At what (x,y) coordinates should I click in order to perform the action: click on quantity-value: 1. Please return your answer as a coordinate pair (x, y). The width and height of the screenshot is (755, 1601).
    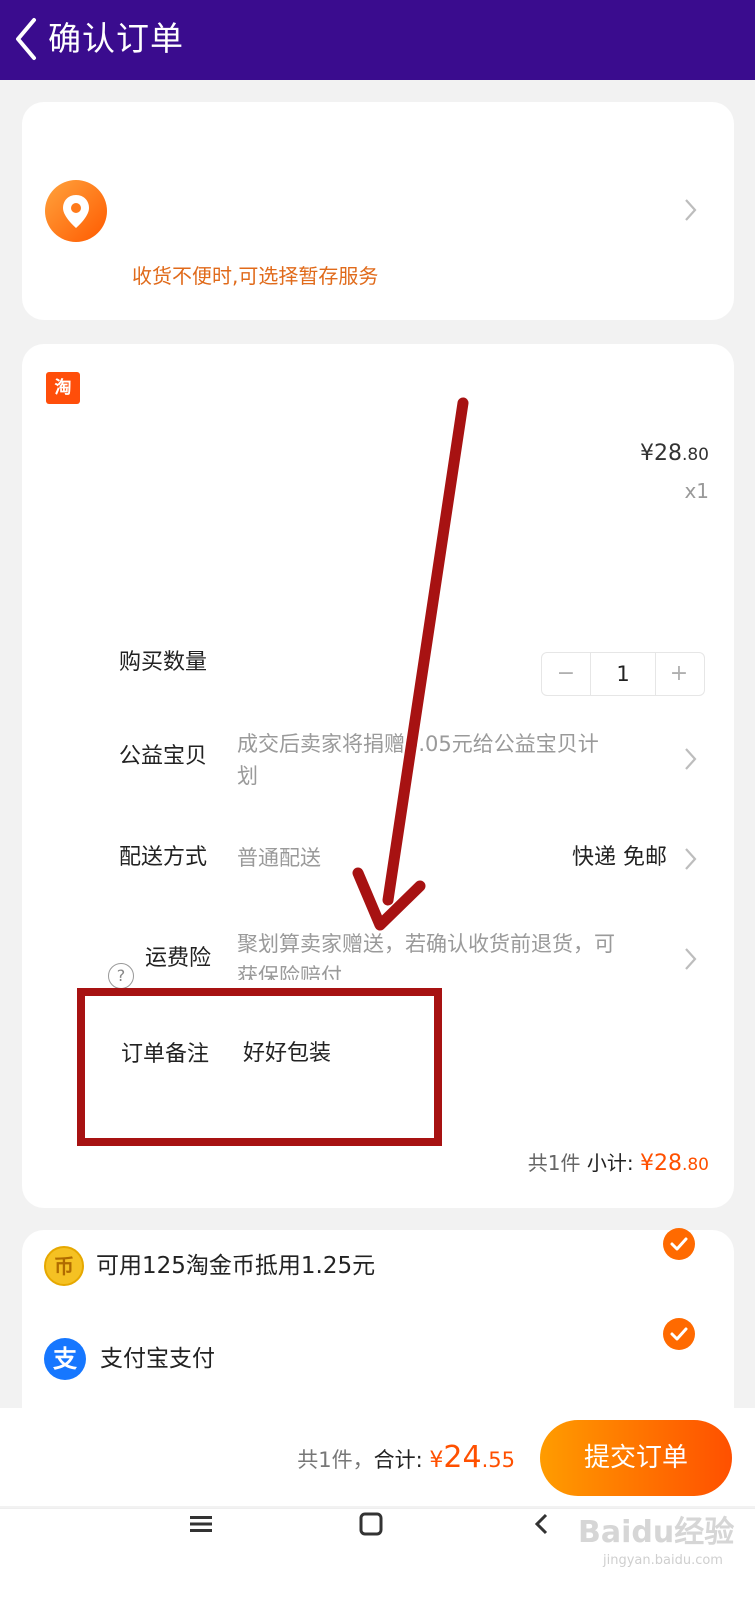
    Looking at the image, I should click on (623, 674).